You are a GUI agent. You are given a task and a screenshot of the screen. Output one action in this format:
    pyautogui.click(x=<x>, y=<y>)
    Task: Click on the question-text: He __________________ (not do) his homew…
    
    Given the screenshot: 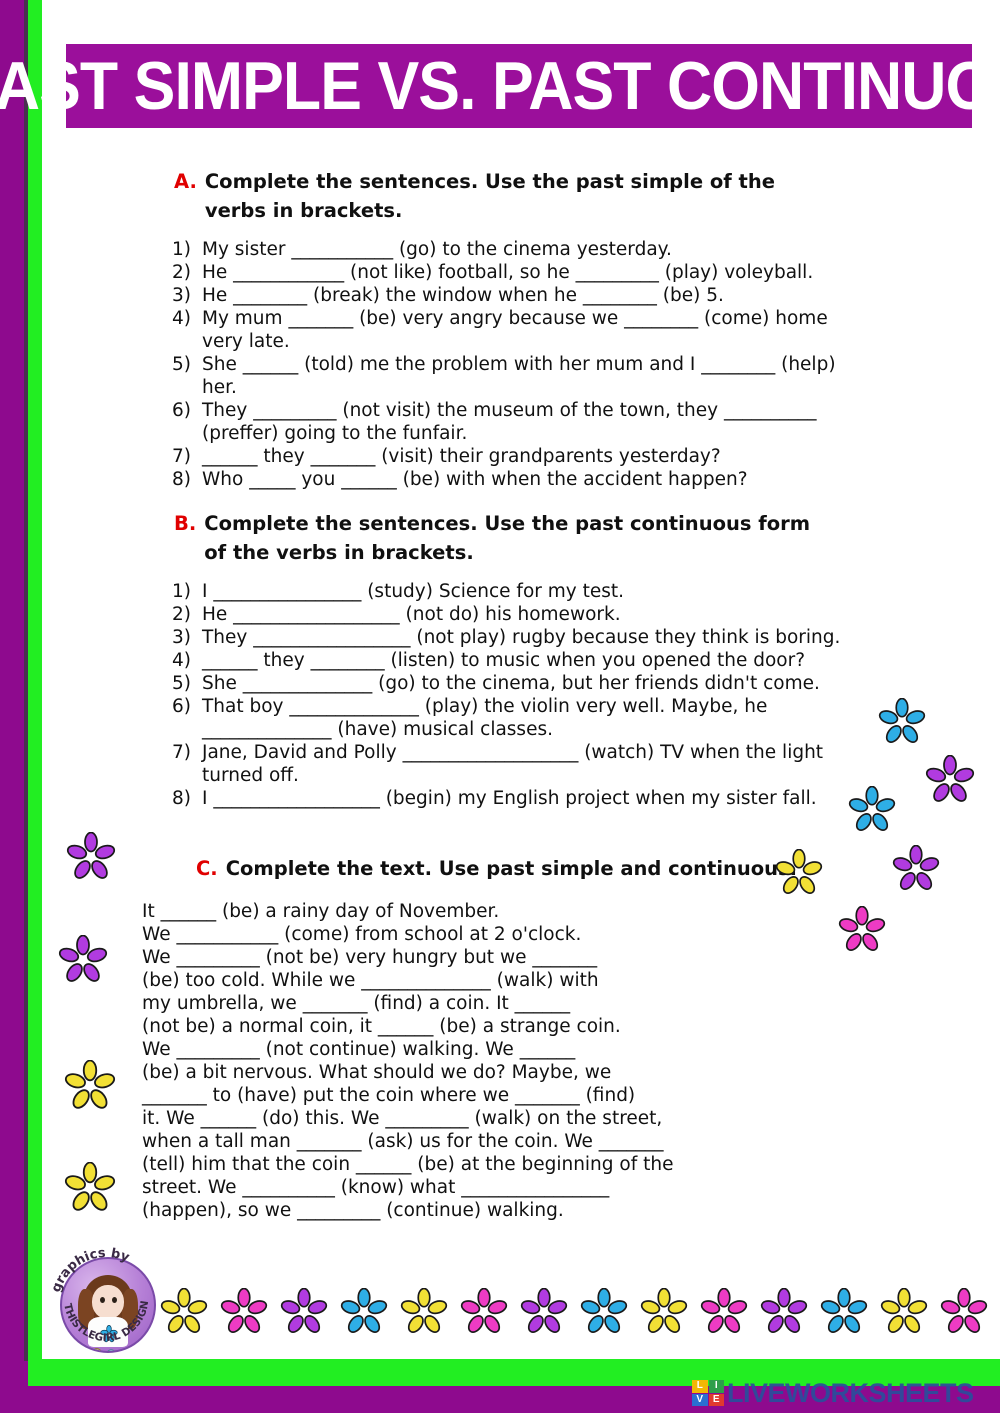 What is the action you would take?
    pyautogui.click(x=411, y=615)
    